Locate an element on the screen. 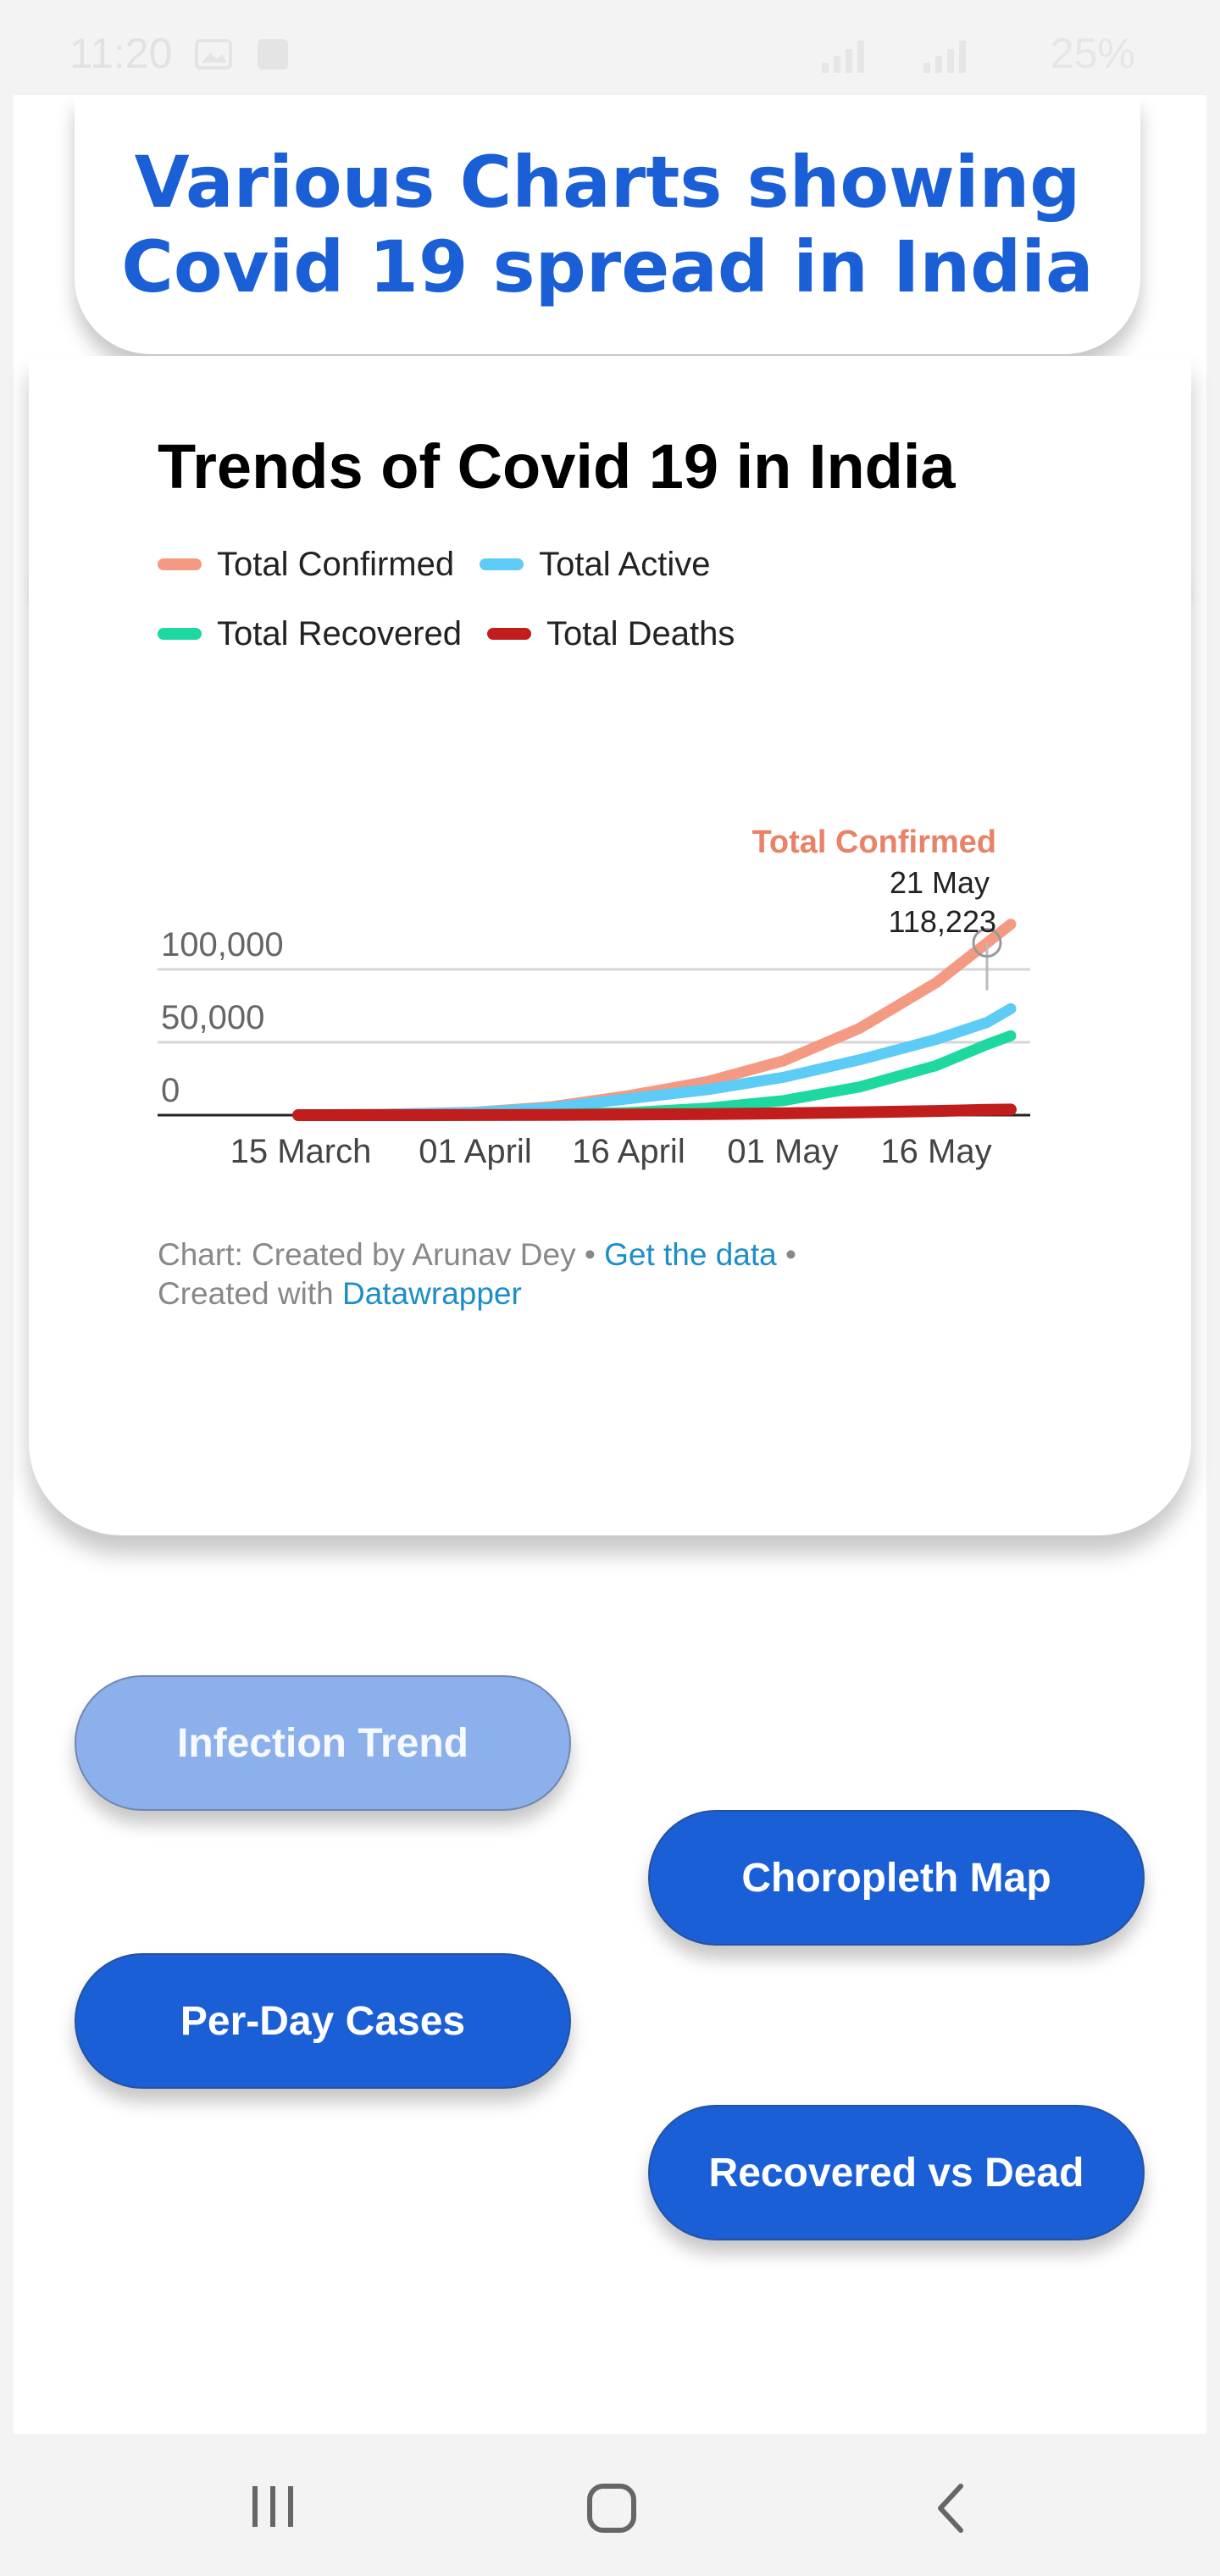 The image size is (1220, 2576). series-line-total-active is located at coordinates (654, 1061).